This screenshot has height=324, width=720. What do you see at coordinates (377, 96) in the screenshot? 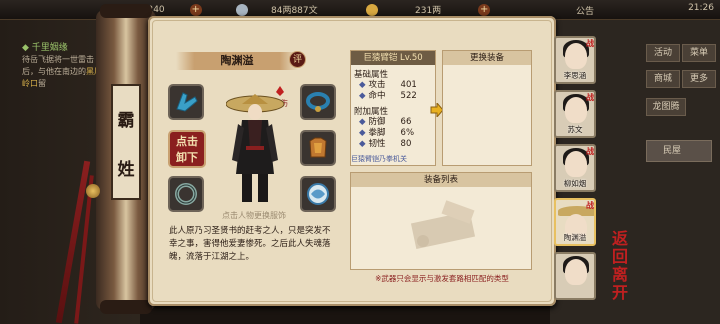
I see `stat-label: 命中` at bounding box center [377, 96].